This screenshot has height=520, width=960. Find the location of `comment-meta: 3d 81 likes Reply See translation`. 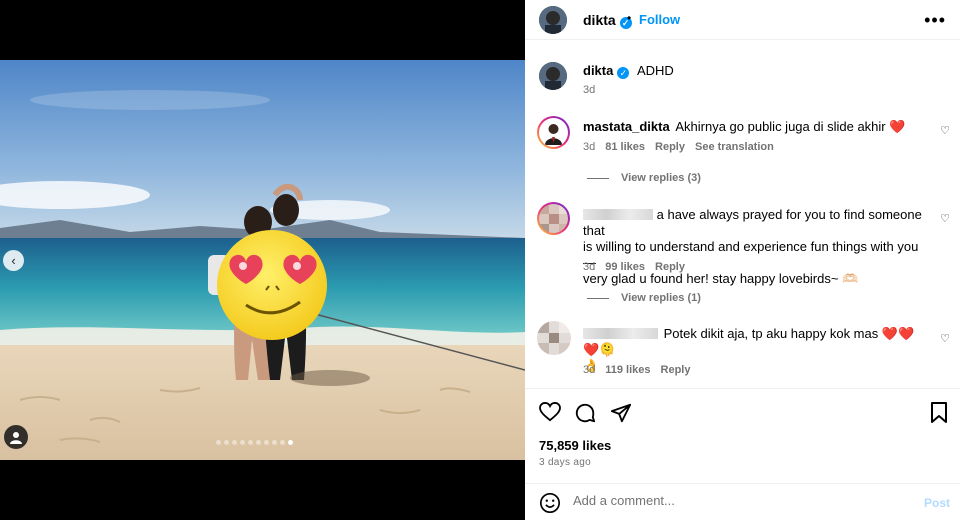

comment-meta: 3d 81 likes Reply See translation is located at coordinates (678, 147).